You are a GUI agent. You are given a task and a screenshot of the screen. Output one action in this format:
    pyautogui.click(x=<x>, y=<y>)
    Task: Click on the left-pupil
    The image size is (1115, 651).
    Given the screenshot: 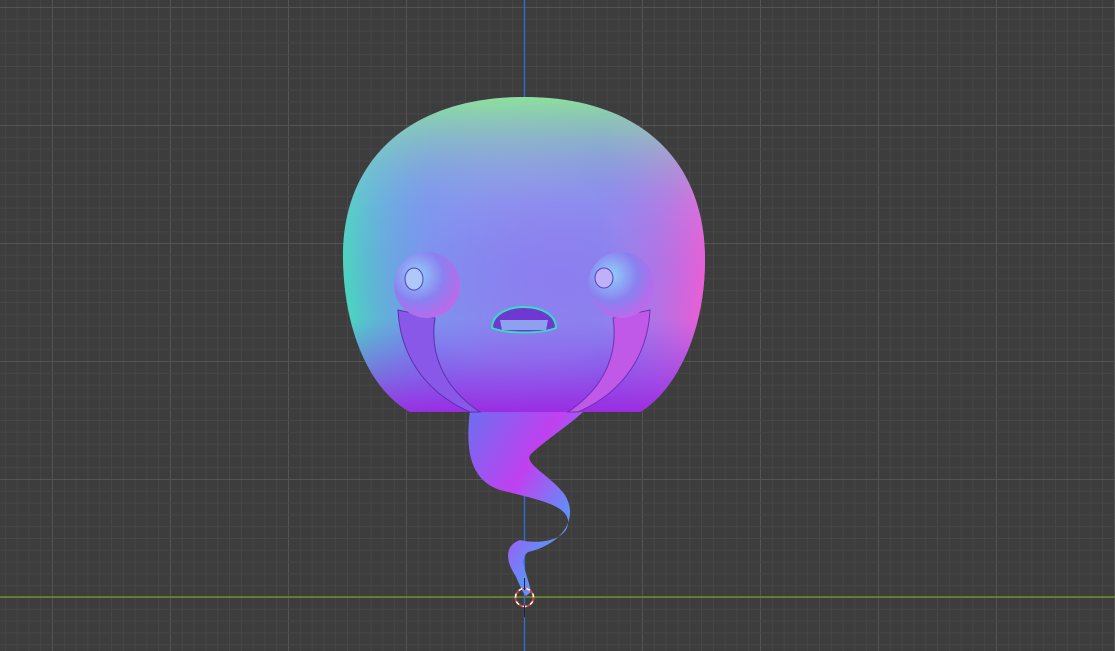 What is the action you would take?
    pyautogui.click(x=414, y=279)
    